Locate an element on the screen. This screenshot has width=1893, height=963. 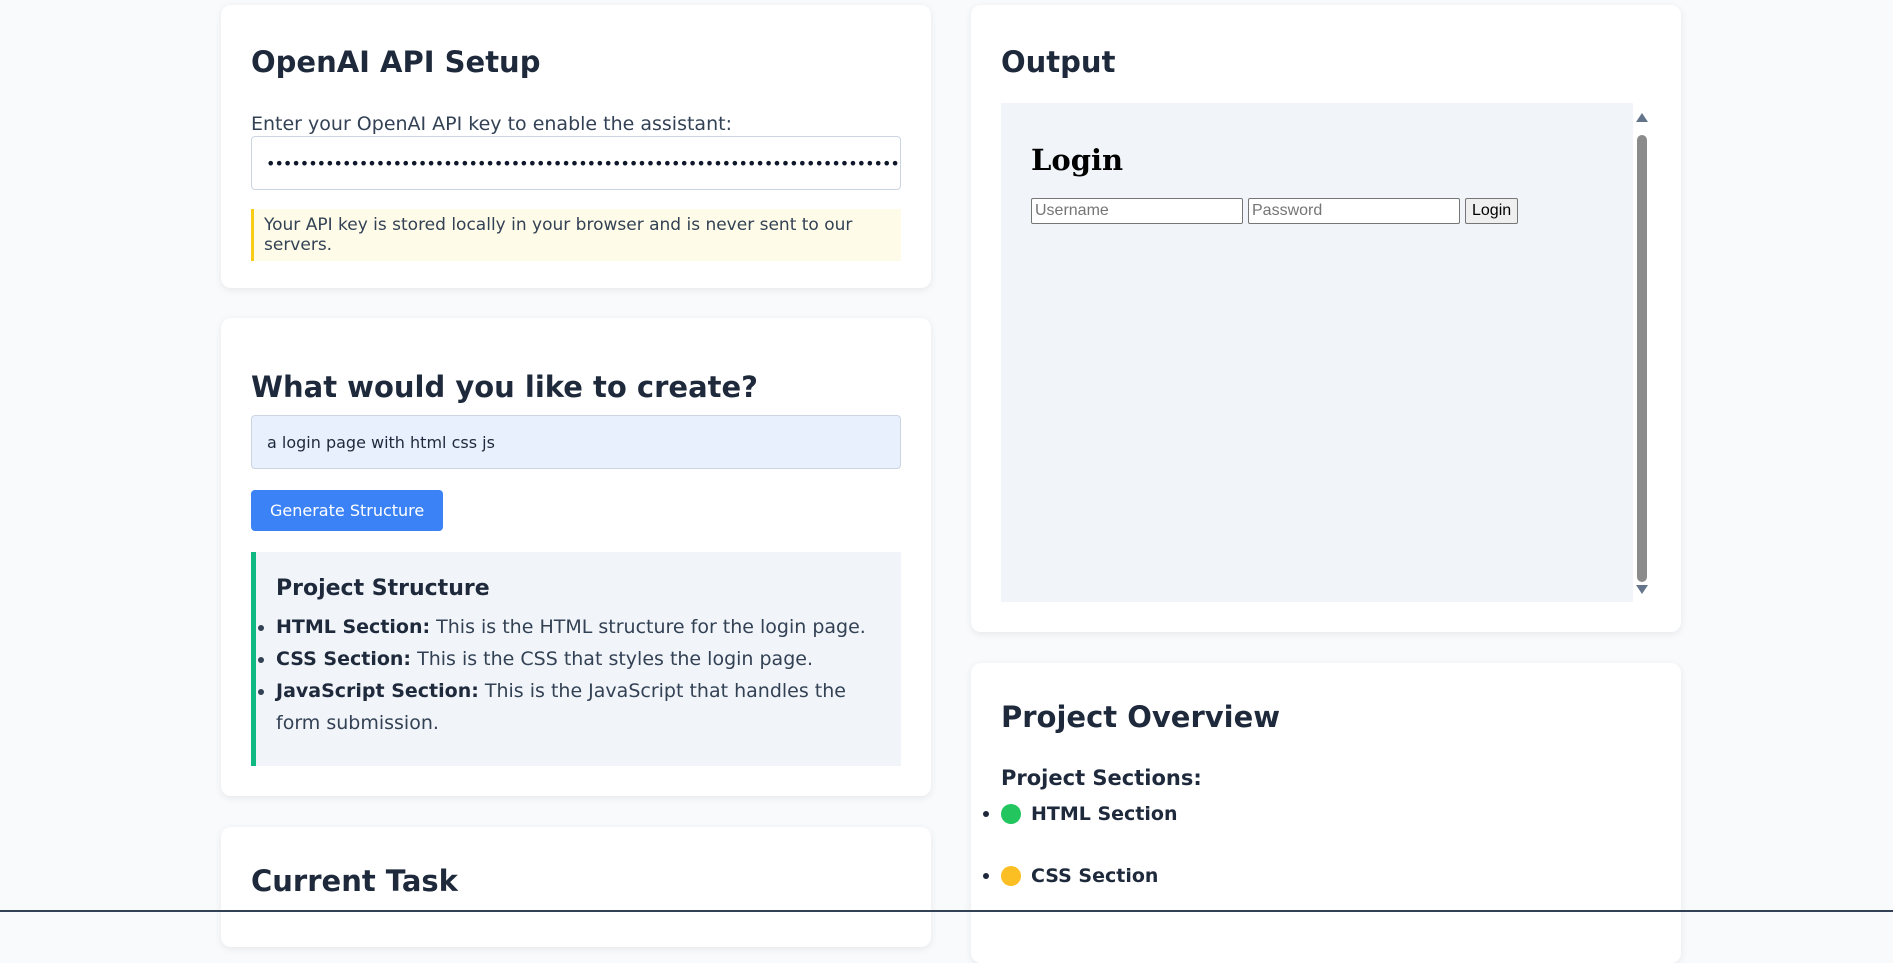
scroll-up-arrow-icon is located at coordinates (1642, 117).